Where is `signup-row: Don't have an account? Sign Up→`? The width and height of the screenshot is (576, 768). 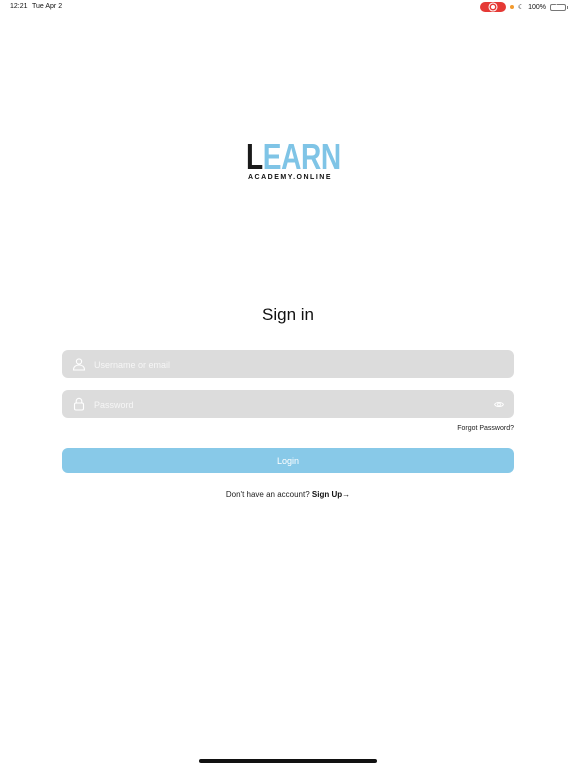
signup-row: Don't have an account? Sign Up→ is located at coordinates (288, 494).